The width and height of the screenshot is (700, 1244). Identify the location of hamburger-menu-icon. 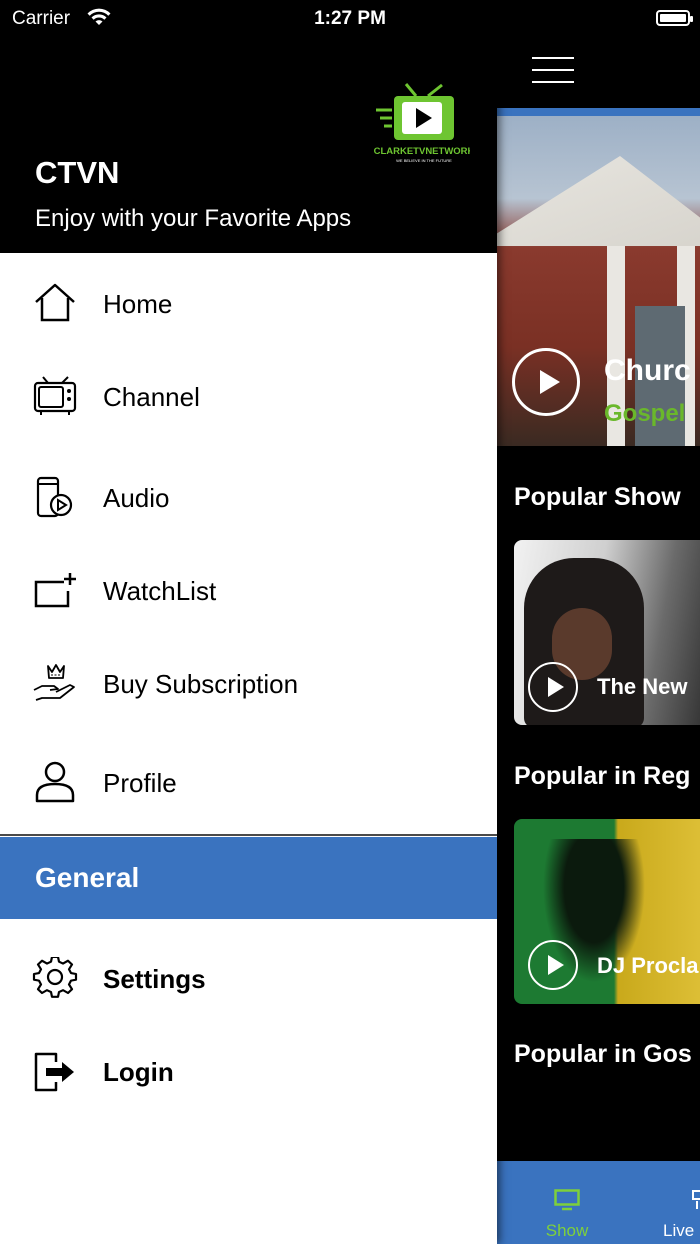
(553, 71).